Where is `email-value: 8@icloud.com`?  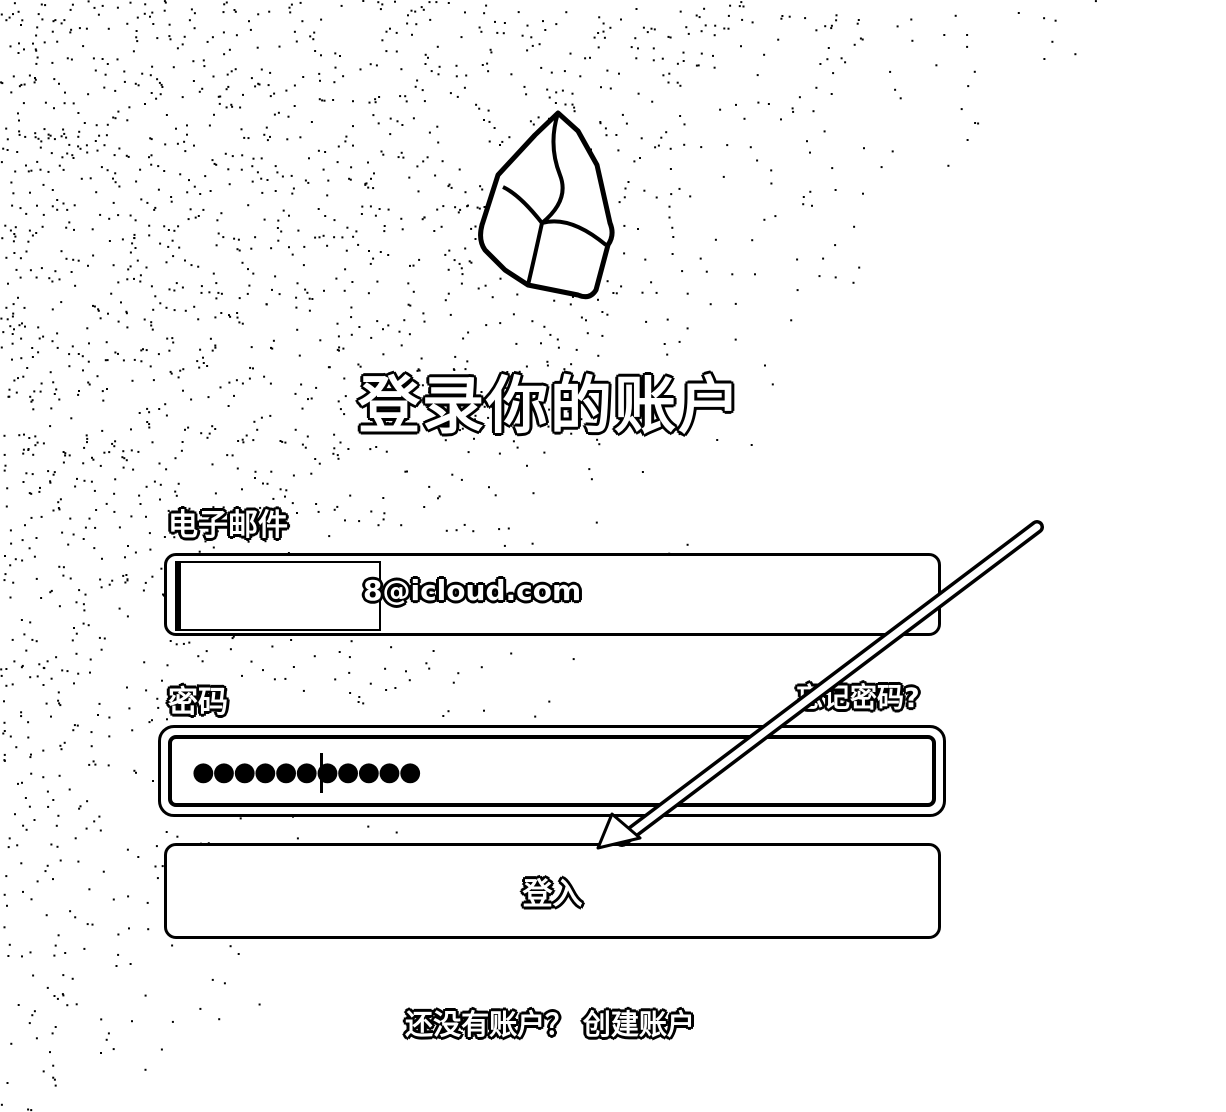 email-value: 8@icloud.com is located at coordinates (472, 590).